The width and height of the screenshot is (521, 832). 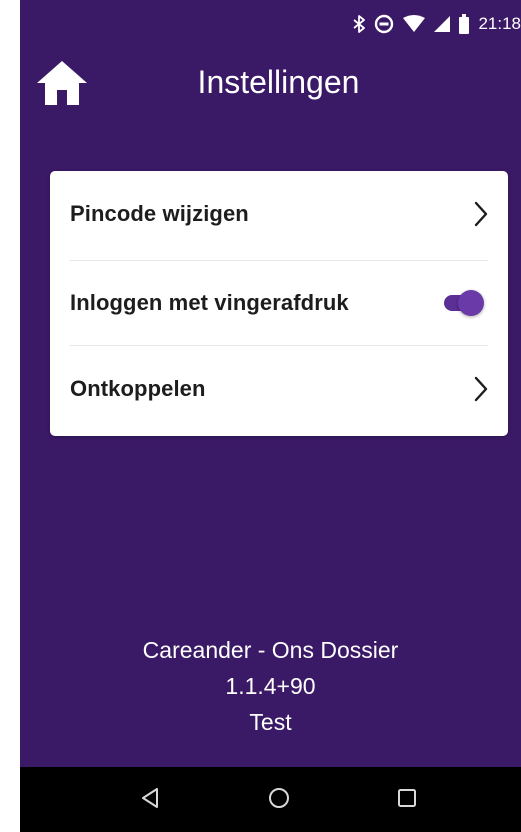 I want to click on status-icons: 21:18, so click(x=437, y=24).